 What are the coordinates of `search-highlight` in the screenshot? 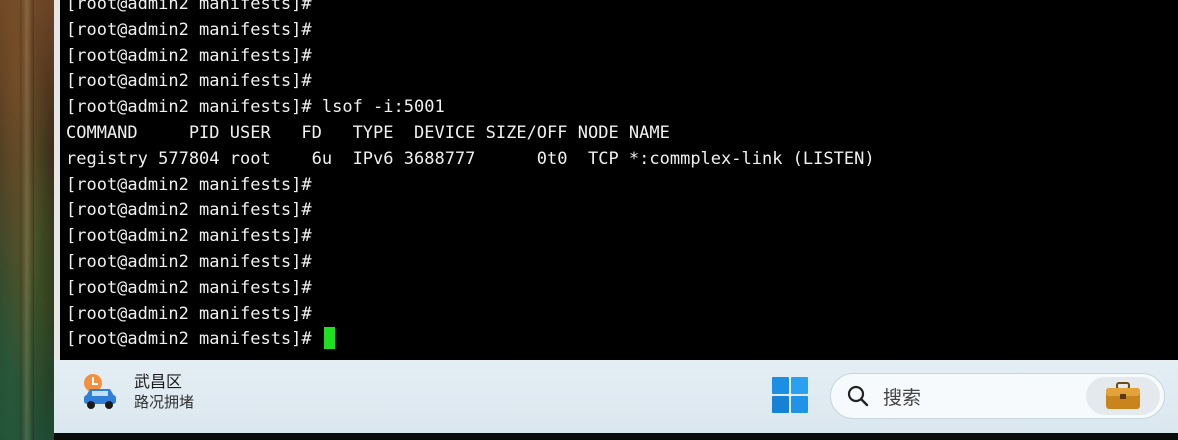 It's located at (1123, 396).